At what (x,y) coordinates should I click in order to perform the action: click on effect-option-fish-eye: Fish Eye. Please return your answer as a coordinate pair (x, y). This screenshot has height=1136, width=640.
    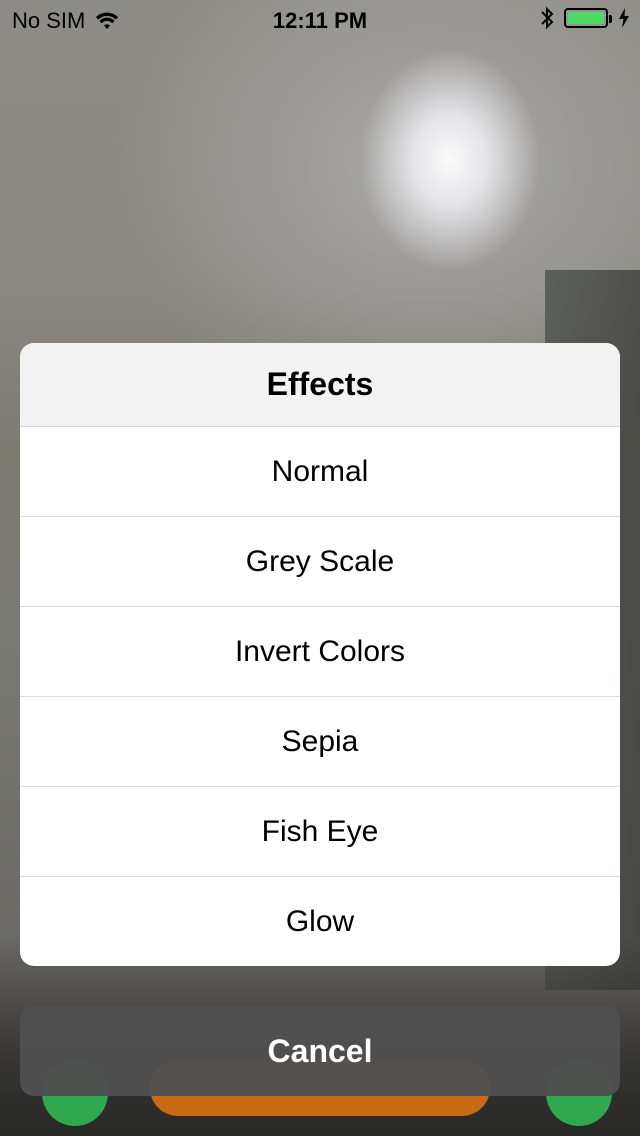
    Looking at the image, I should click on (320, 832).